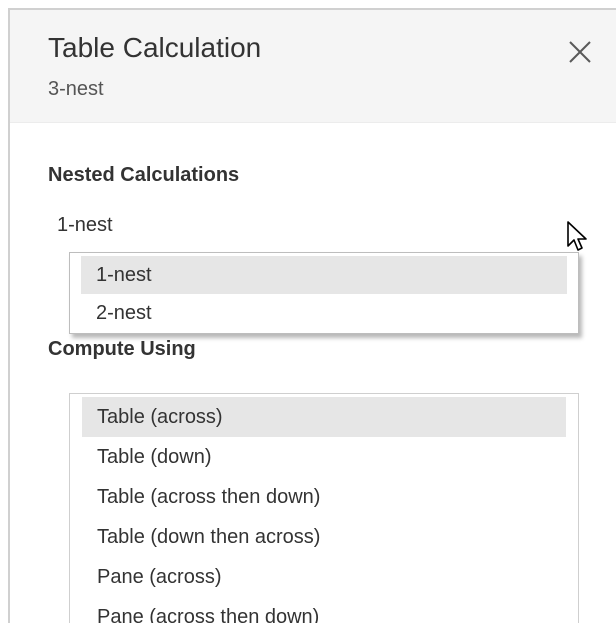 The height and width of the screenshot is (623, 616). Describe the element at coordinates (324, 457) in the screenshot. I see `compute-option-table-down: Table (down)` at that location.